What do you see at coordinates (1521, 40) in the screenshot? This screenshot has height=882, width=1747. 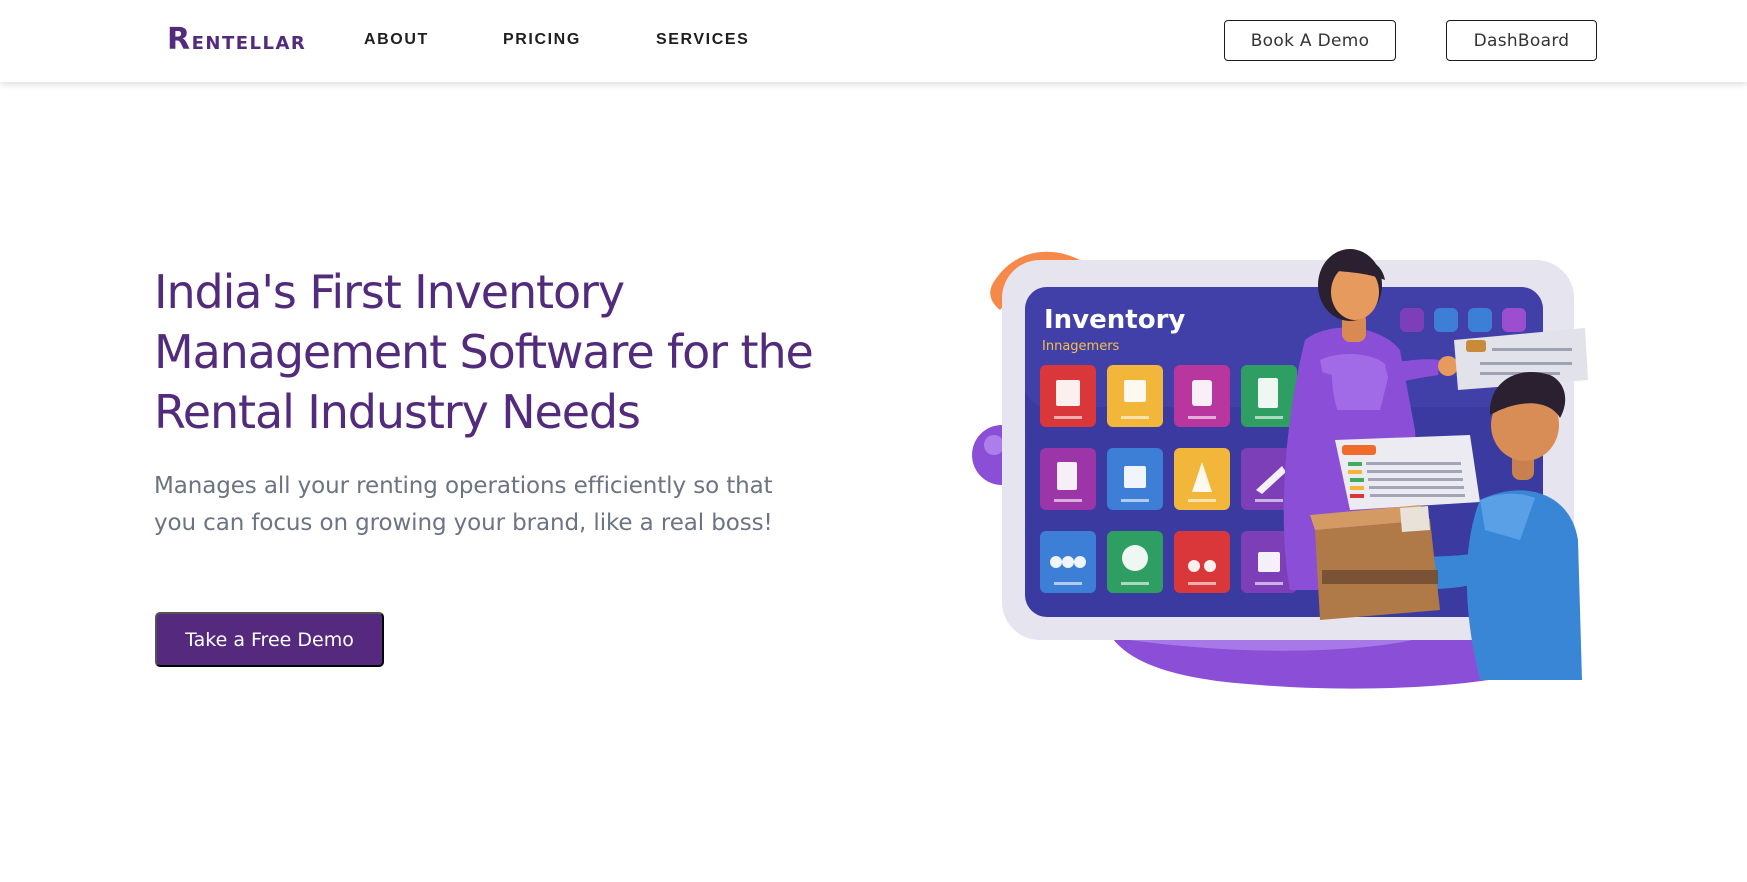 I see `dashboard-button: DashBoard` at bounding box center [1521, 40].